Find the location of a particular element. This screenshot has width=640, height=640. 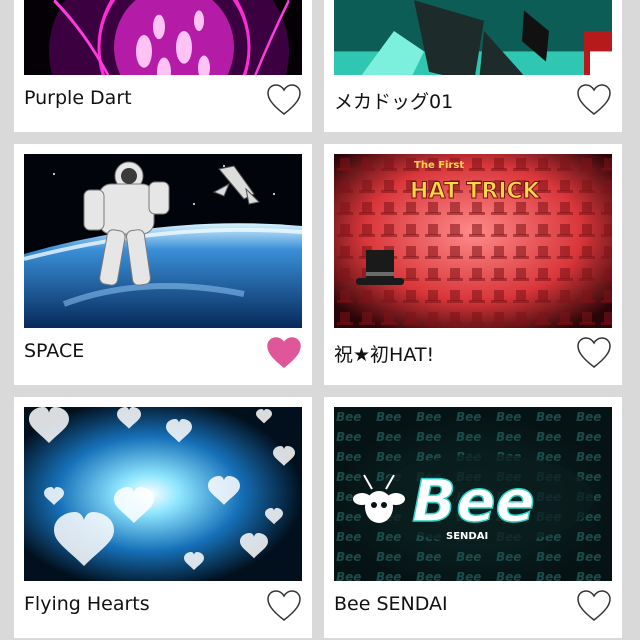

card-caption: 祝★初HAT! is located at coordinates (473, 352).